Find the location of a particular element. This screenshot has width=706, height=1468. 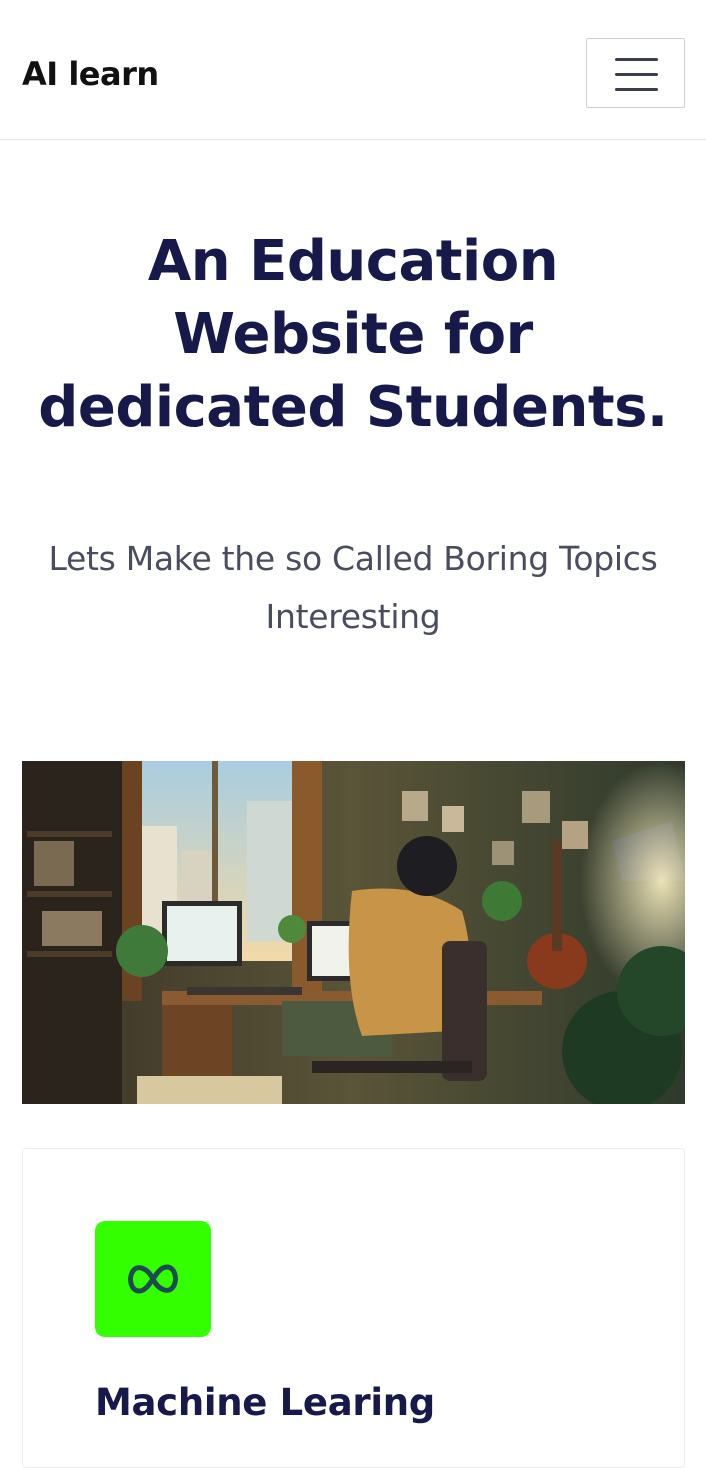

hamburger-menu-button is located at coordinates (635, 73).